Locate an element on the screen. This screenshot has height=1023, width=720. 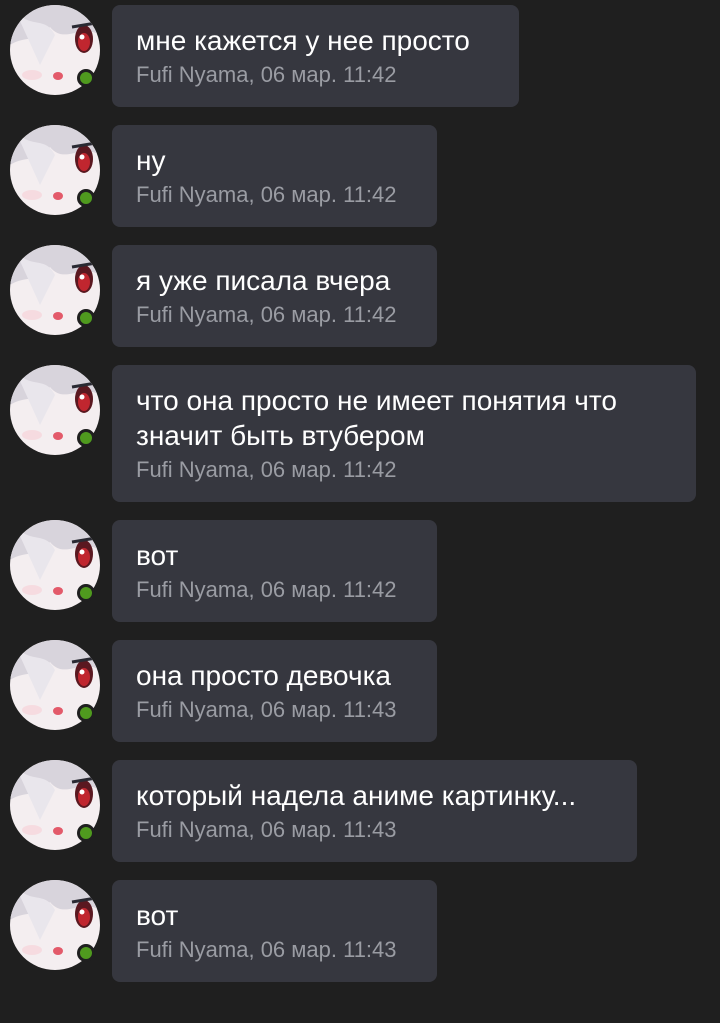
message-row: вот Fufi Nyama, 06 мар. 11:42 is located at coordinates (360, 571).